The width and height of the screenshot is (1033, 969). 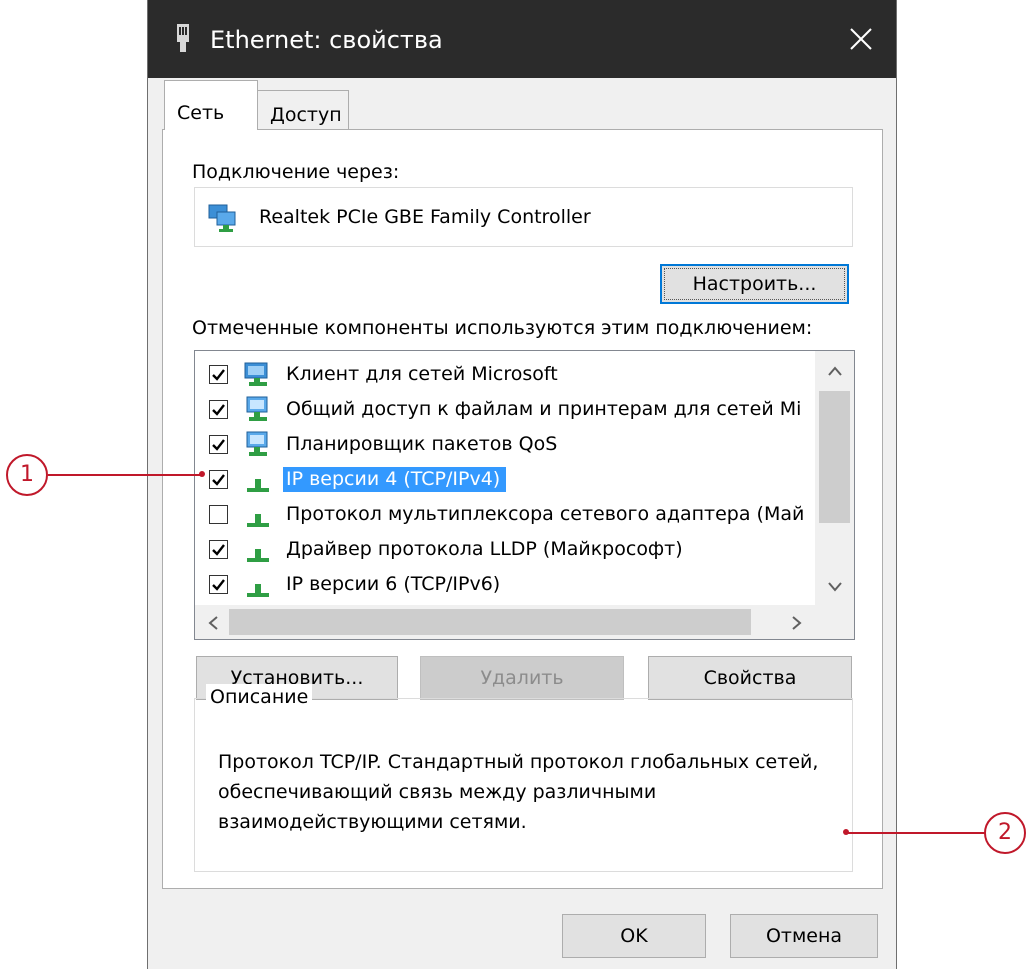 I want to click on list-item: IP версии 6 (TCP/IPv6), so click(x=510, y=584).